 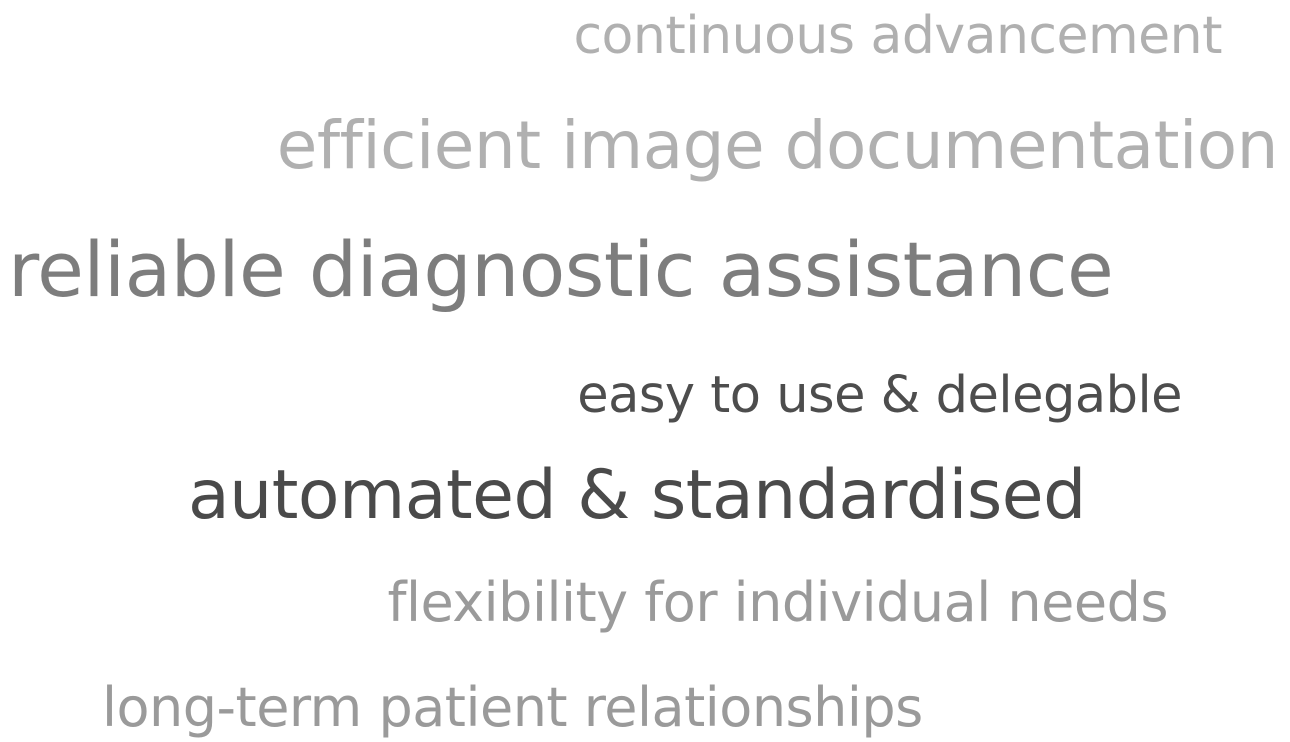 What do you see at coordinates (879, 395) in the screenshot?
I see `phrase-easy-to-use-delegable: easy to use & delegable` at bounding box center [879, 395].